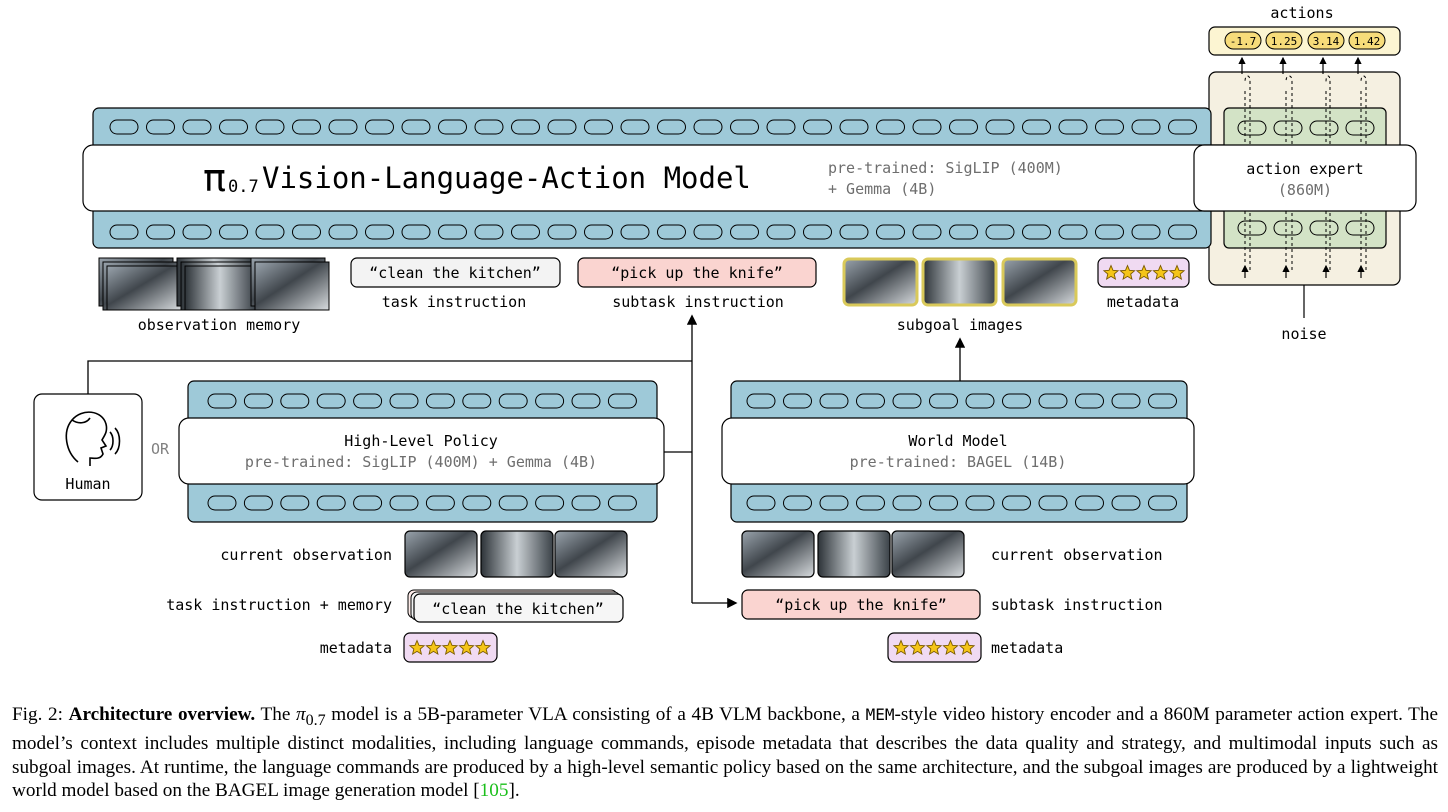 This screenshot has width=1448, height=812. Describe the element at coordinates (162, 714) in the screenshot. I see `caption-heading: Architecture overview.` at that location.